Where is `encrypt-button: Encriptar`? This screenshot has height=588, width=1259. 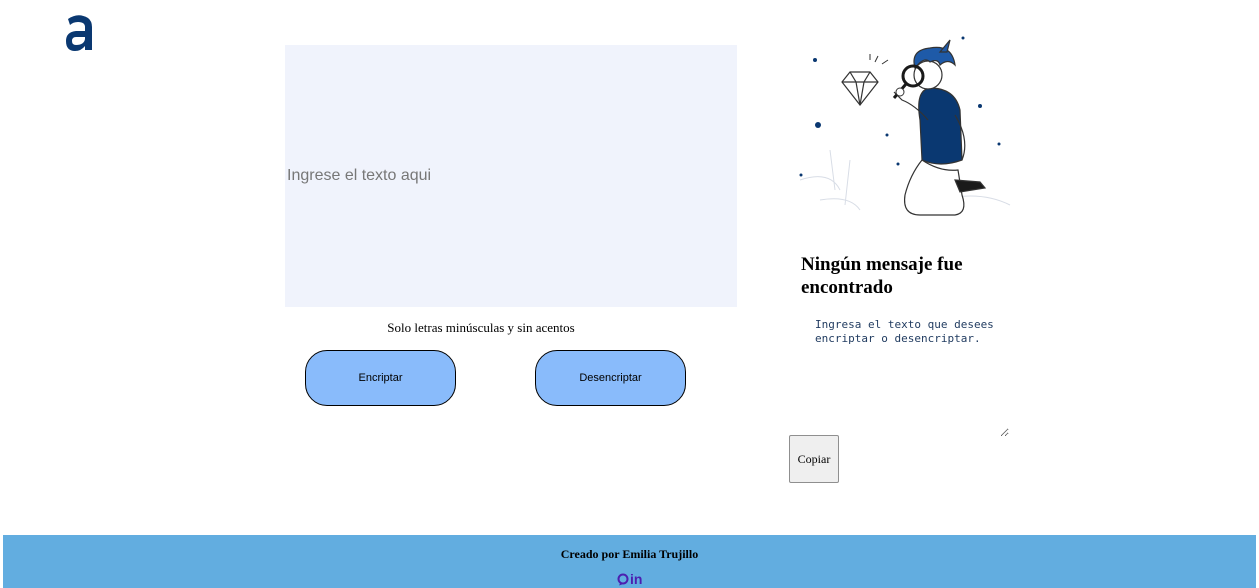
encrypt-button: Encriptar is located at coordinates (380, 378).